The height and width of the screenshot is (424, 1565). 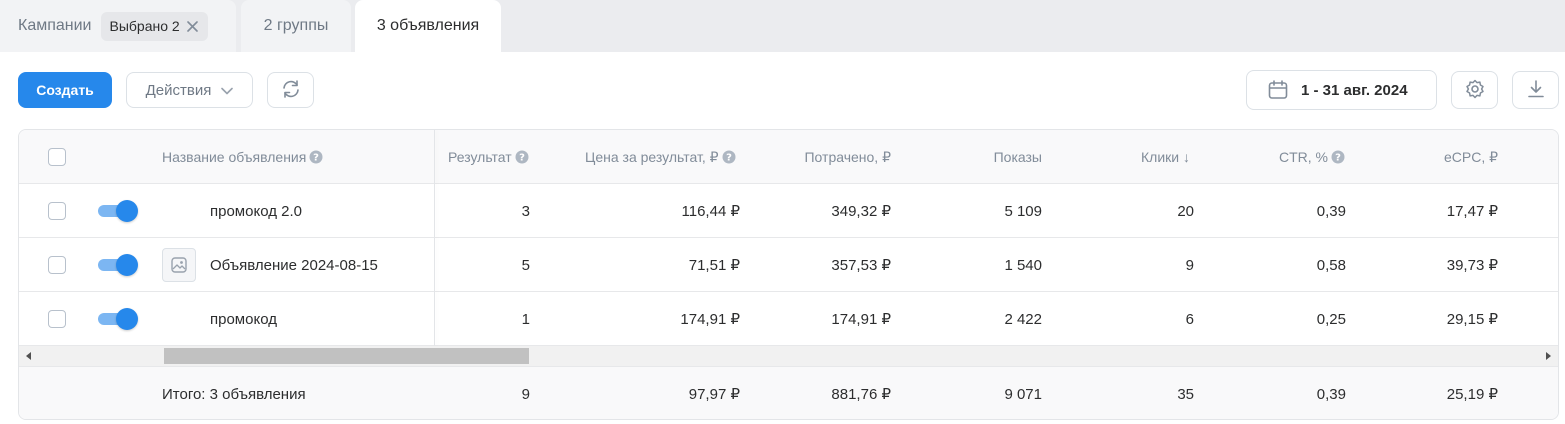 I want to click on gear-icon, so click(x=1475, y=90).